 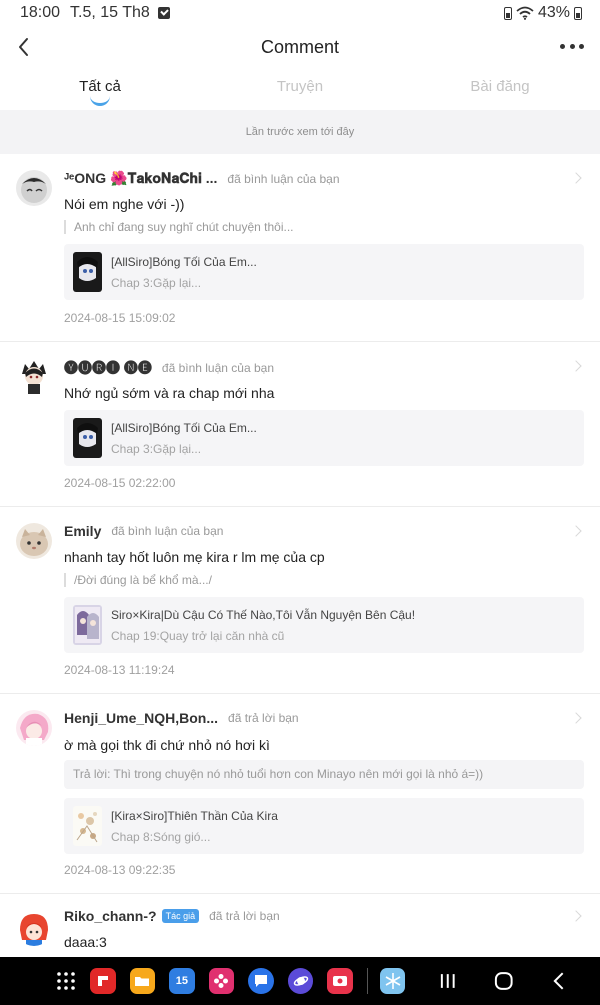 I want to click on last-viewed-banner: Lần trước xem tới đây, so click(x=300, y=132).